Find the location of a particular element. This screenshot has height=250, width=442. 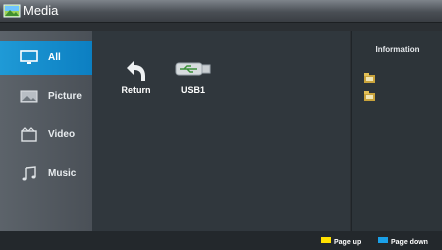

media-icon is located at coordinates (12, 11).